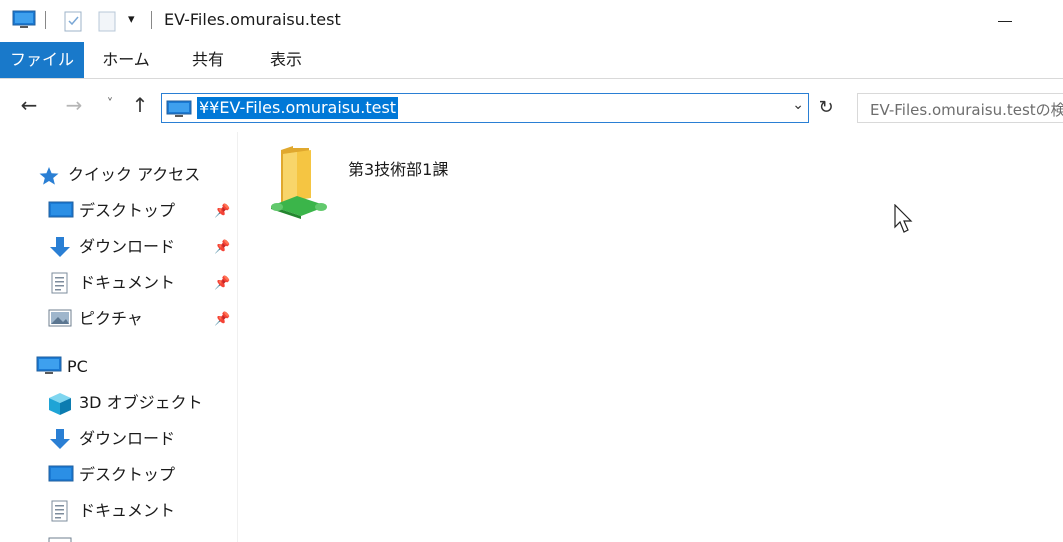 The width and height of the screenshot is (1063, 542). Describe the element at coordinates (74, 105) in the screenshot. I see `forward-arrow-icon: →` at that location.